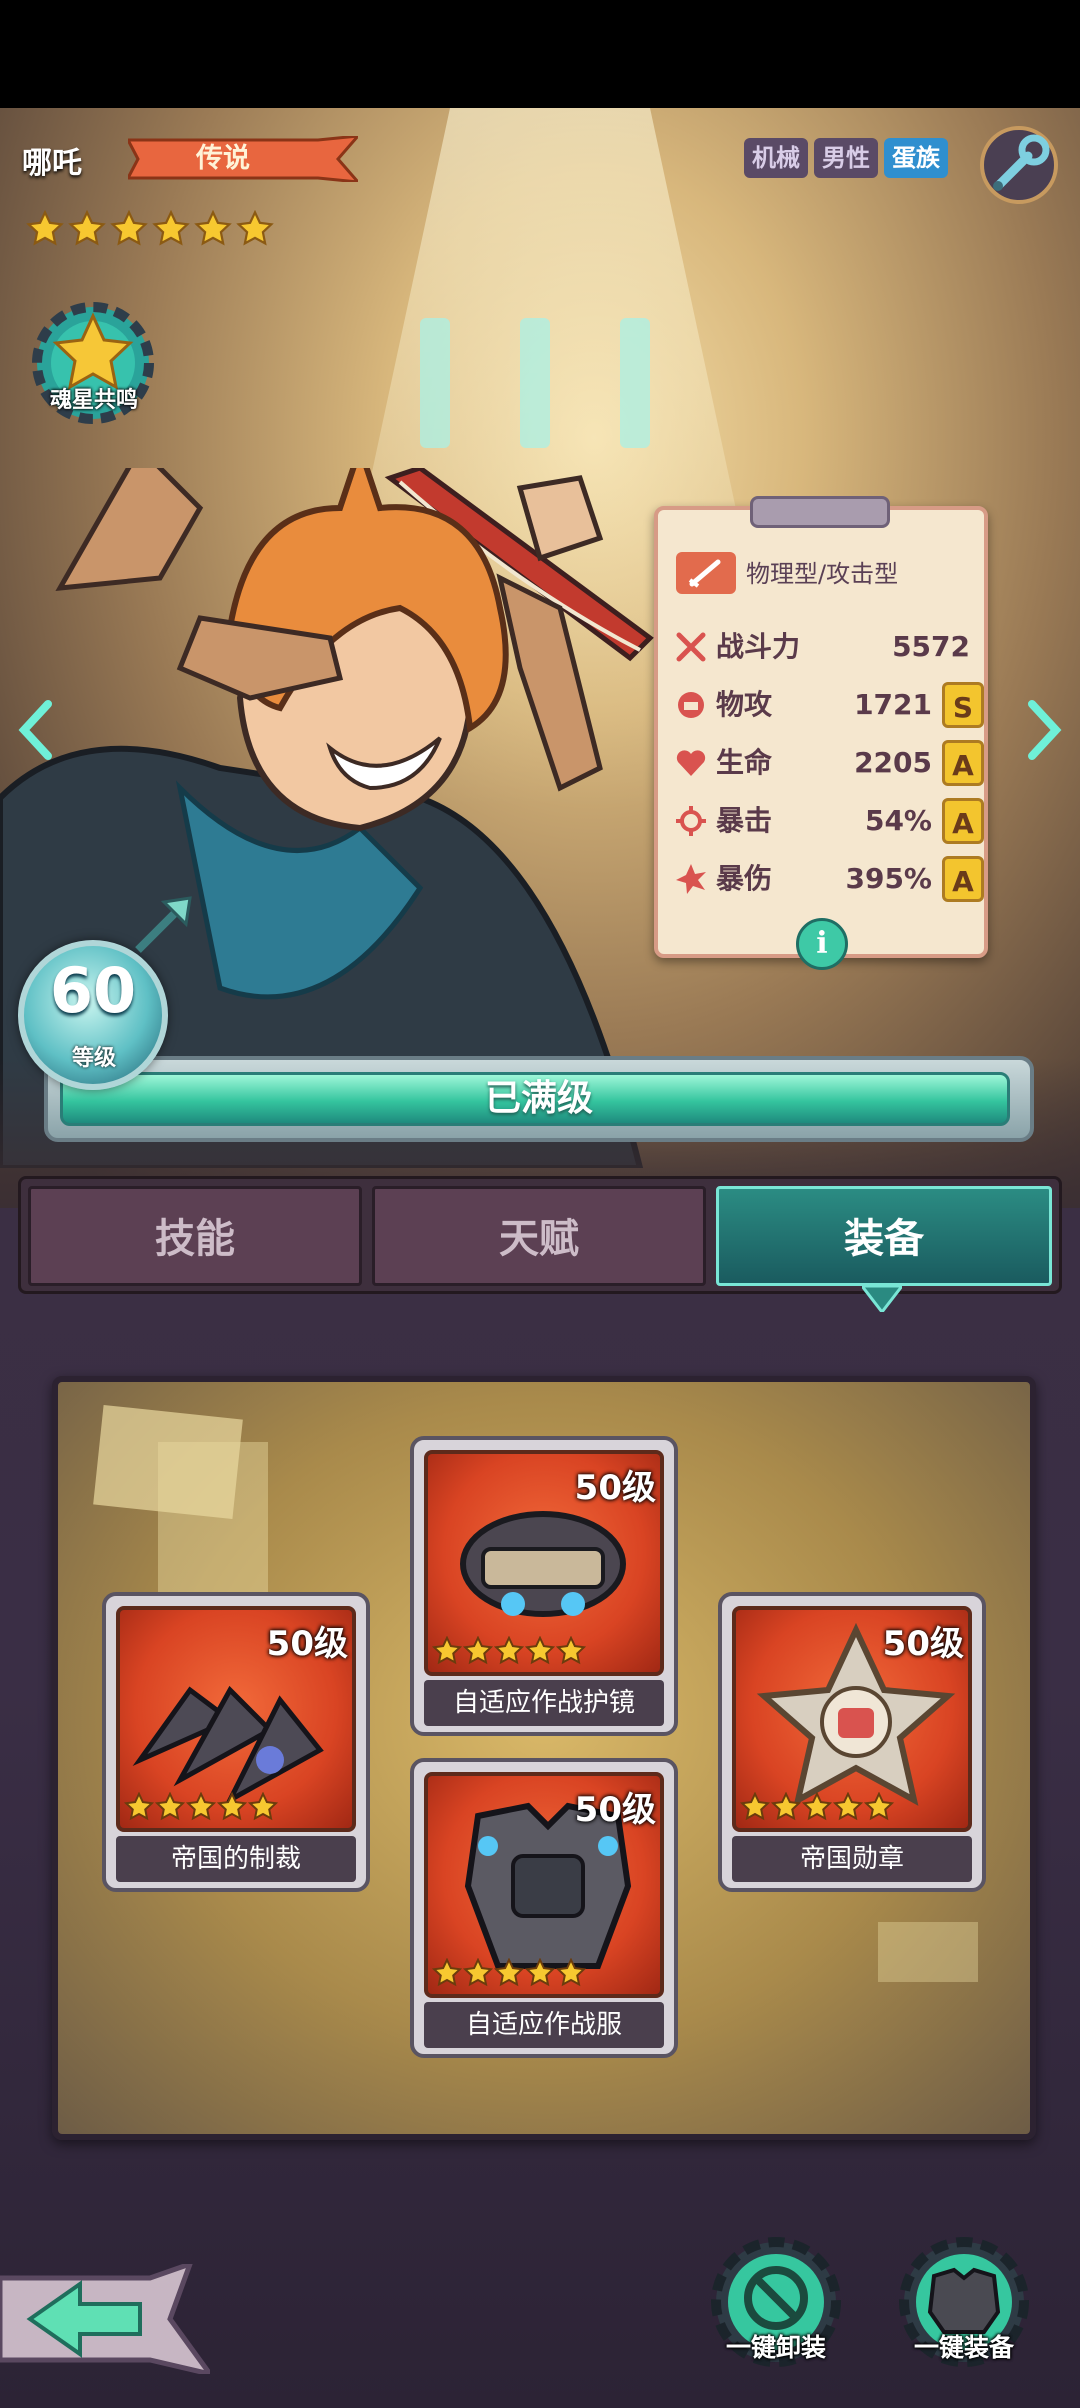  Describe the element at coordinates (931, 646) in the screenshot. I see `stat-value: 5572` at that location.